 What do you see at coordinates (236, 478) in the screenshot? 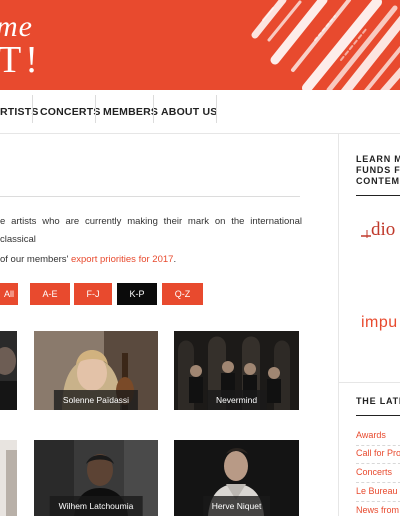
I see `artist-tile: Herve Niquet` at bounding box center [236, 478].